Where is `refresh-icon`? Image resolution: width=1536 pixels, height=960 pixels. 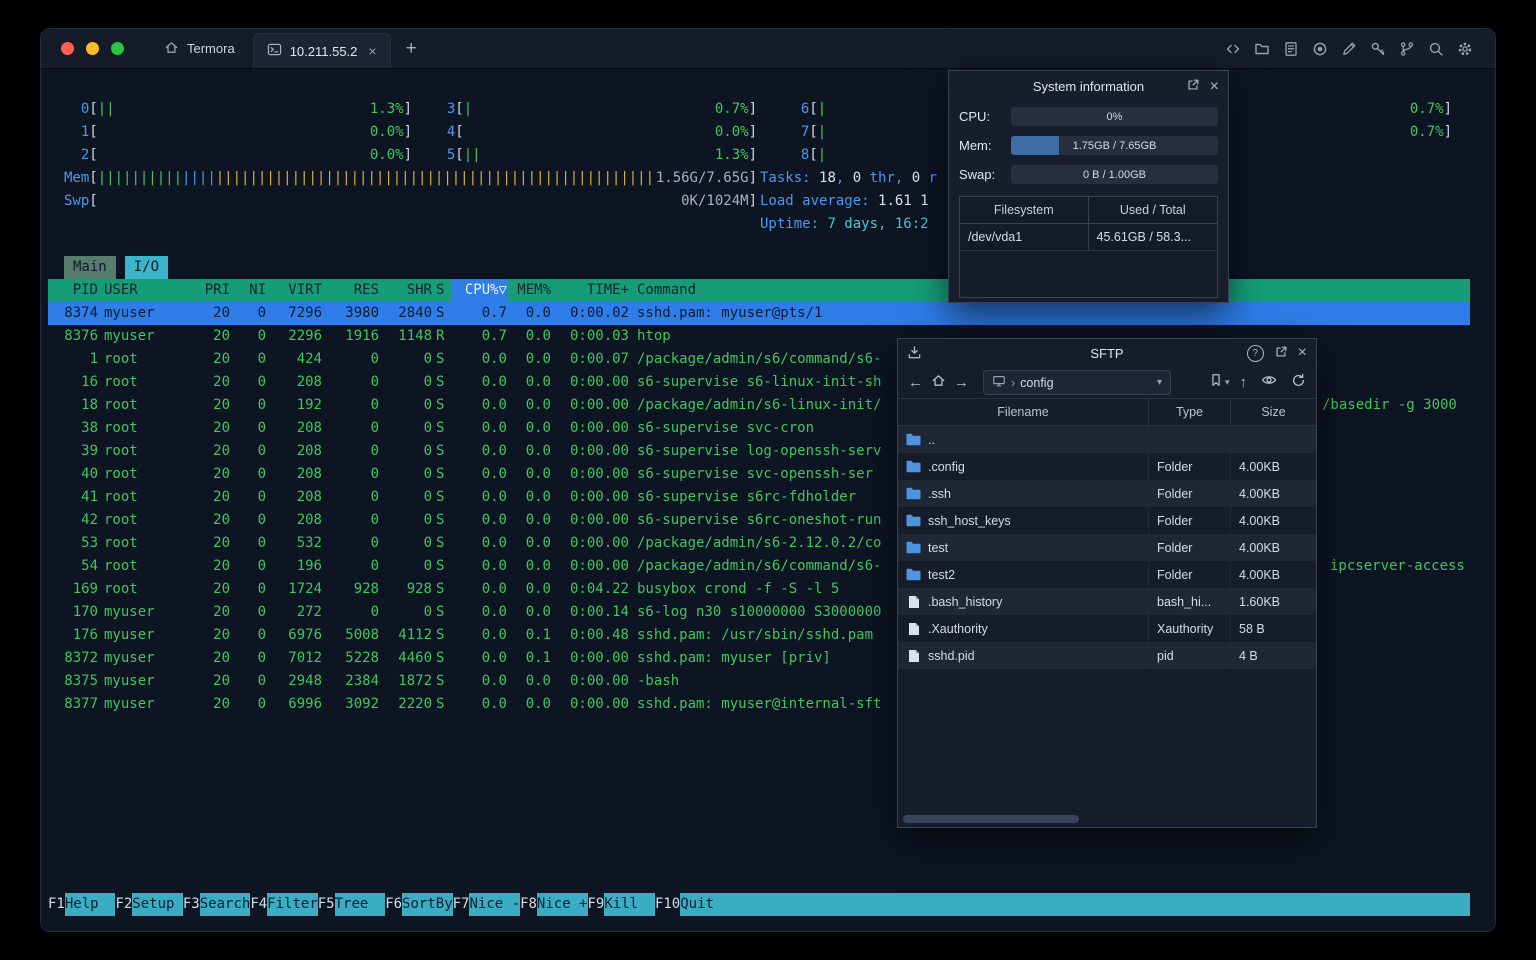 refresh-icon is located at coordinates (1298, 383).